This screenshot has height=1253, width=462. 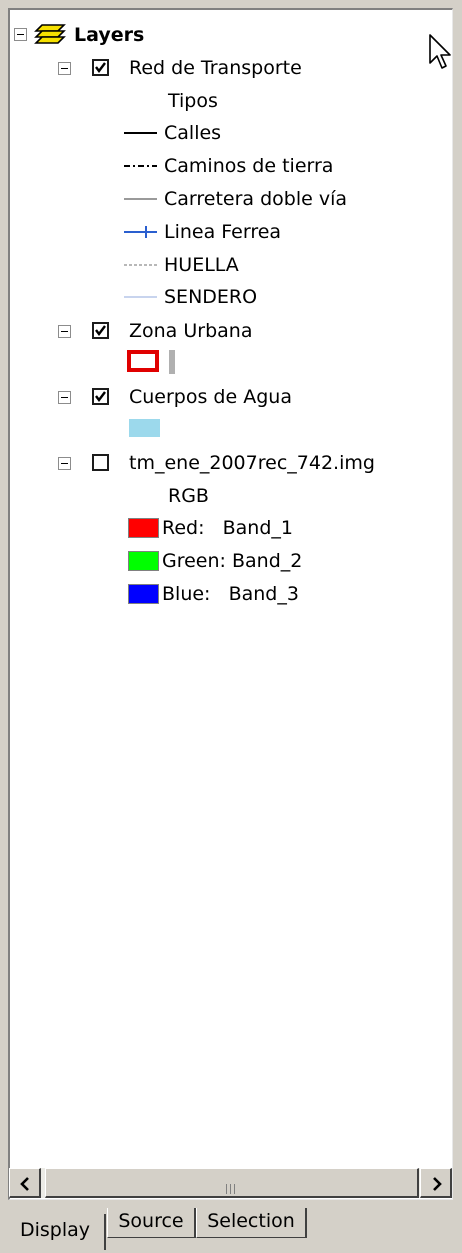 I want to click on arrow-left-icon, so click(x=25, y=1185).